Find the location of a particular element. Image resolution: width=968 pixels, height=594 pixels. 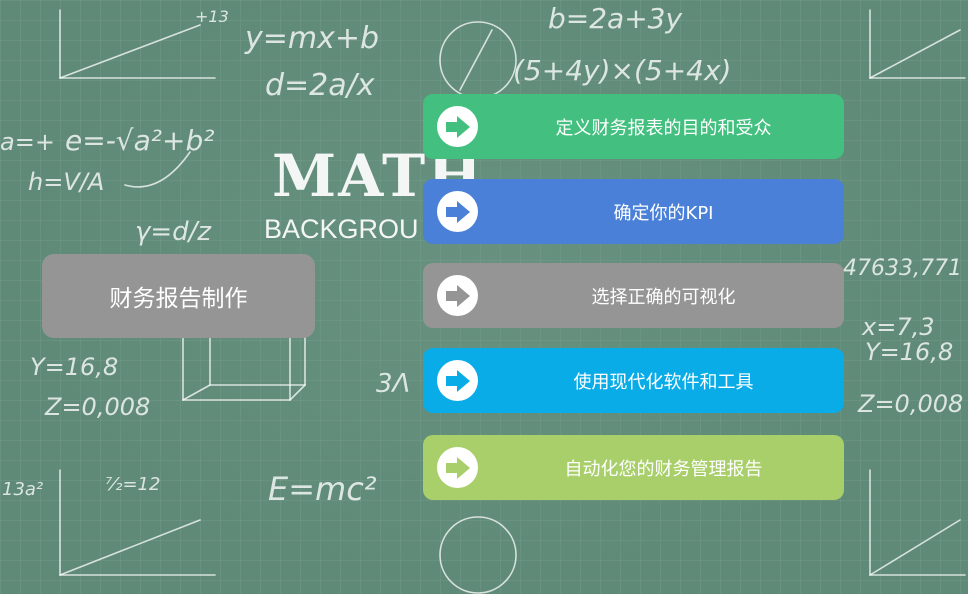

formula-text: h=V/A is located at coordinates (66, 182).